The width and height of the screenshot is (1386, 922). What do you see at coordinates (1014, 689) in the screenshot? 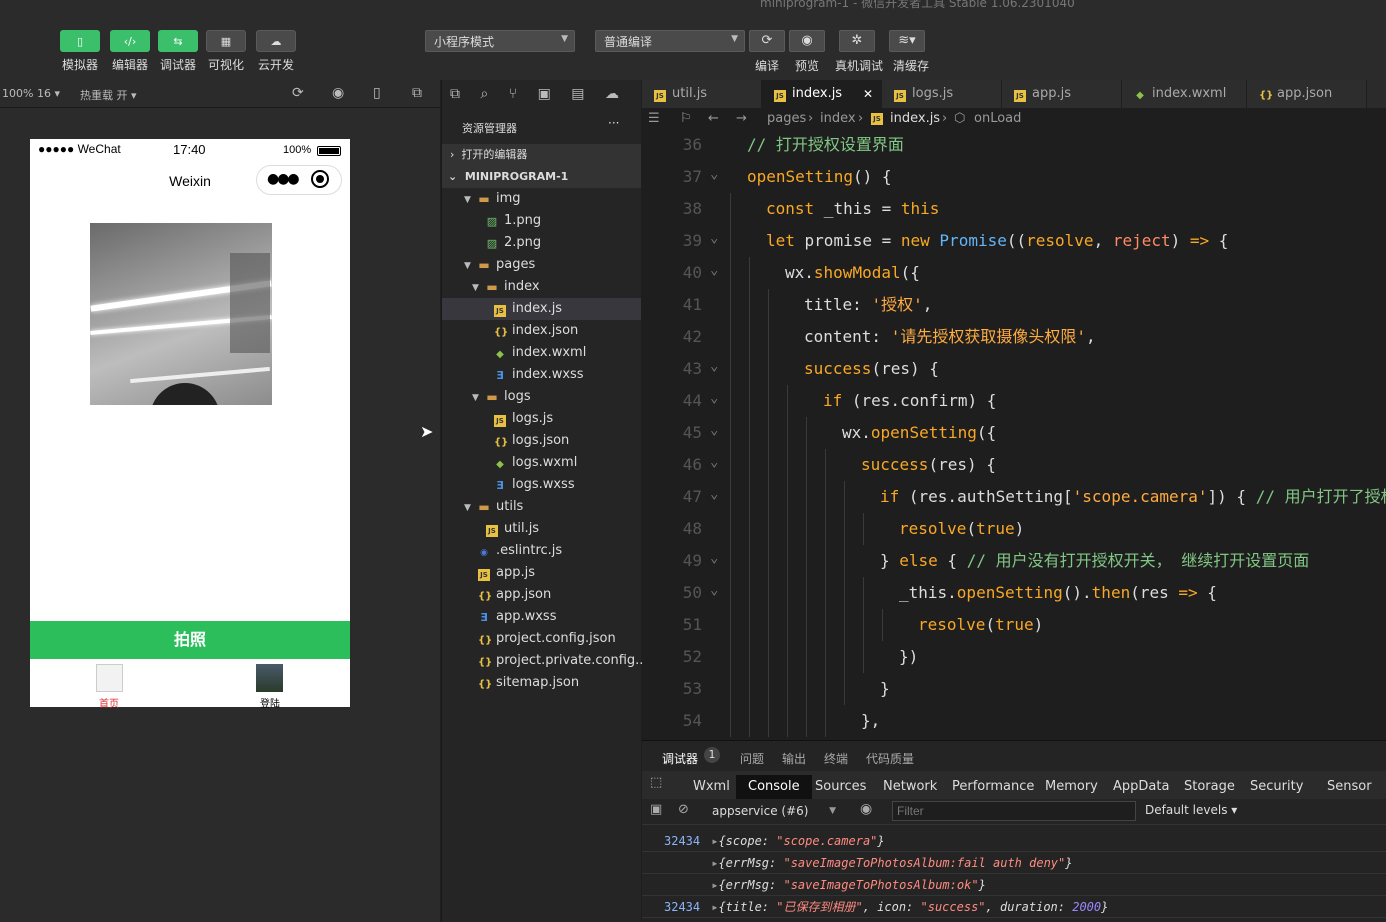
I see `code-line: 53}` at bounding box center [1014, 689].